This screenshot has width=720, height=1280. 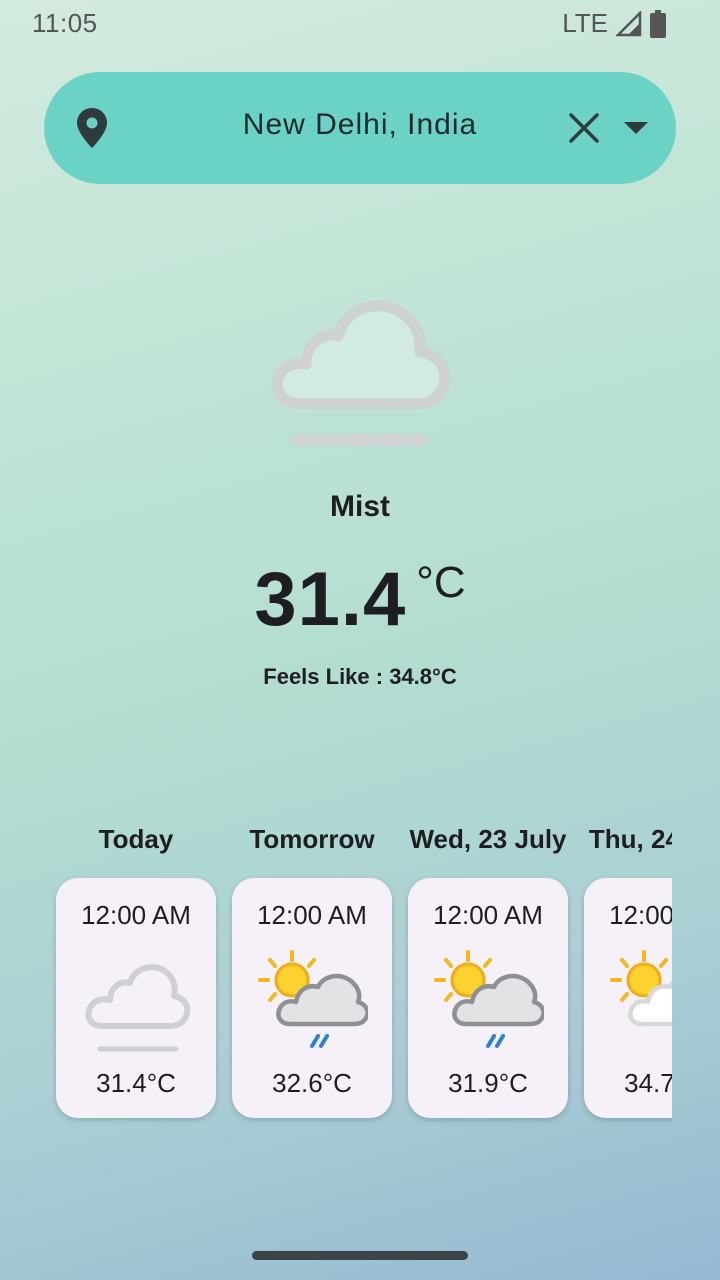 I want to click on forecast-card: 12:00 AM 31.4°C, so click(x=136, y=998).